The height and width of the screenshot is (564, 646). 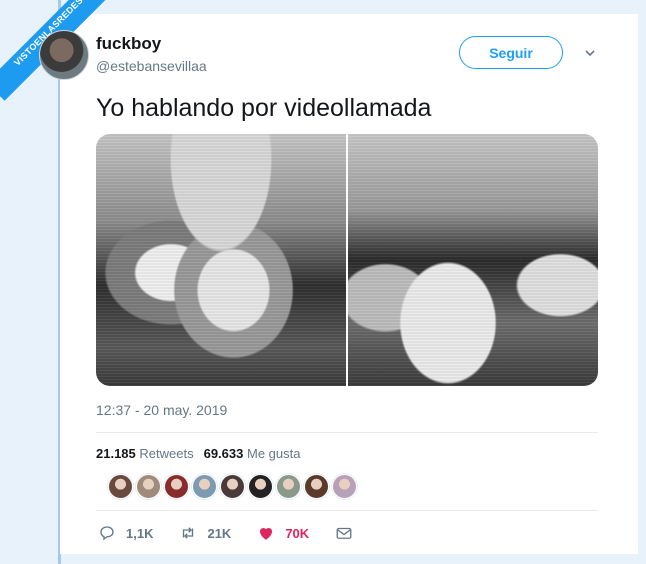 What do you see at coordinates (223, 453) in the screenshot?
I see `likes-count: 69.633` at bounding box center [223, 453].